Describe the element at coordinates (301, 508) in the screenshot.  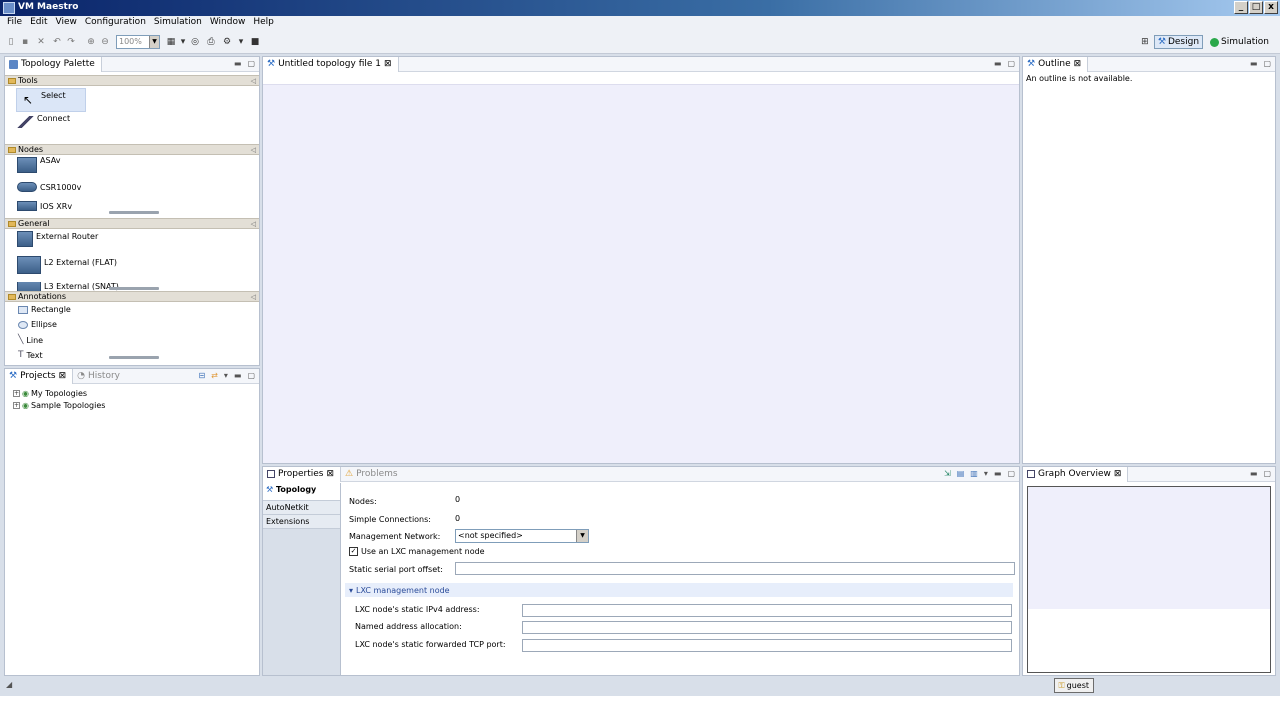
I see `ptab-autonetkit: AutoNetkit` at that location.